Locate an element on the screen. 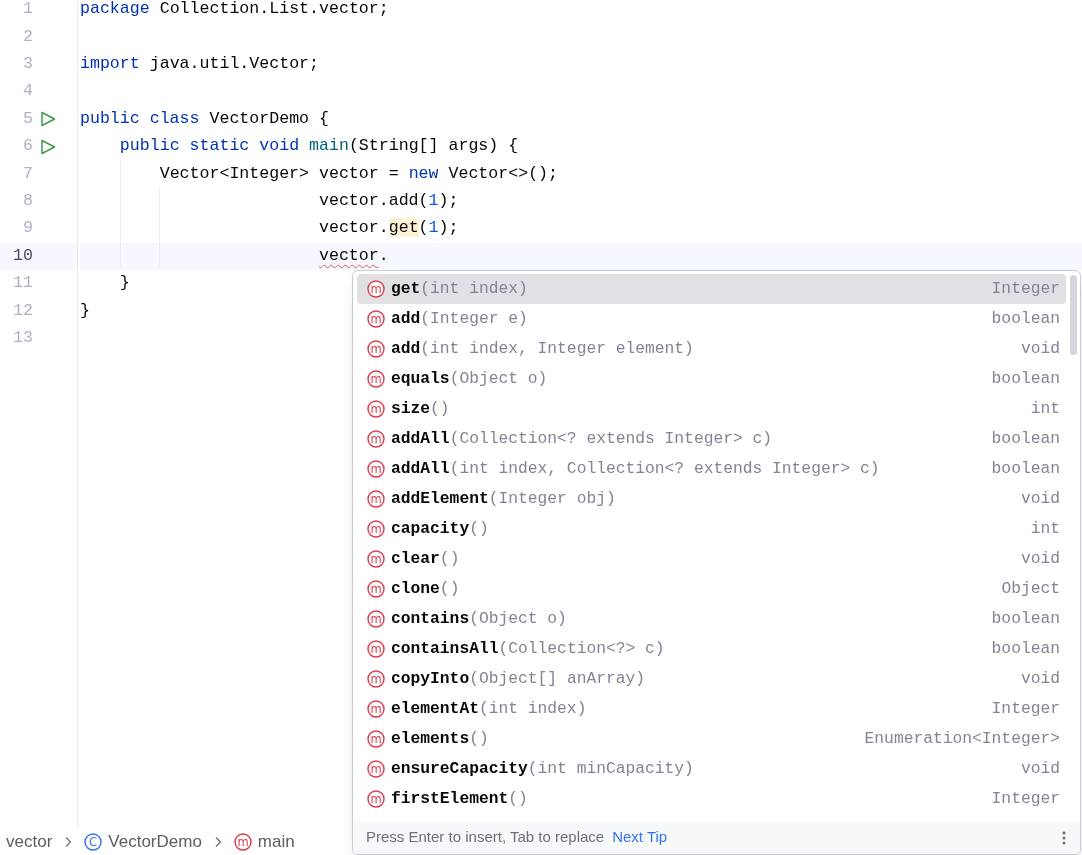 This screenshot has width=1082, height=855. method-params: (Collection<?> c) is located at coordinates (581, 648).